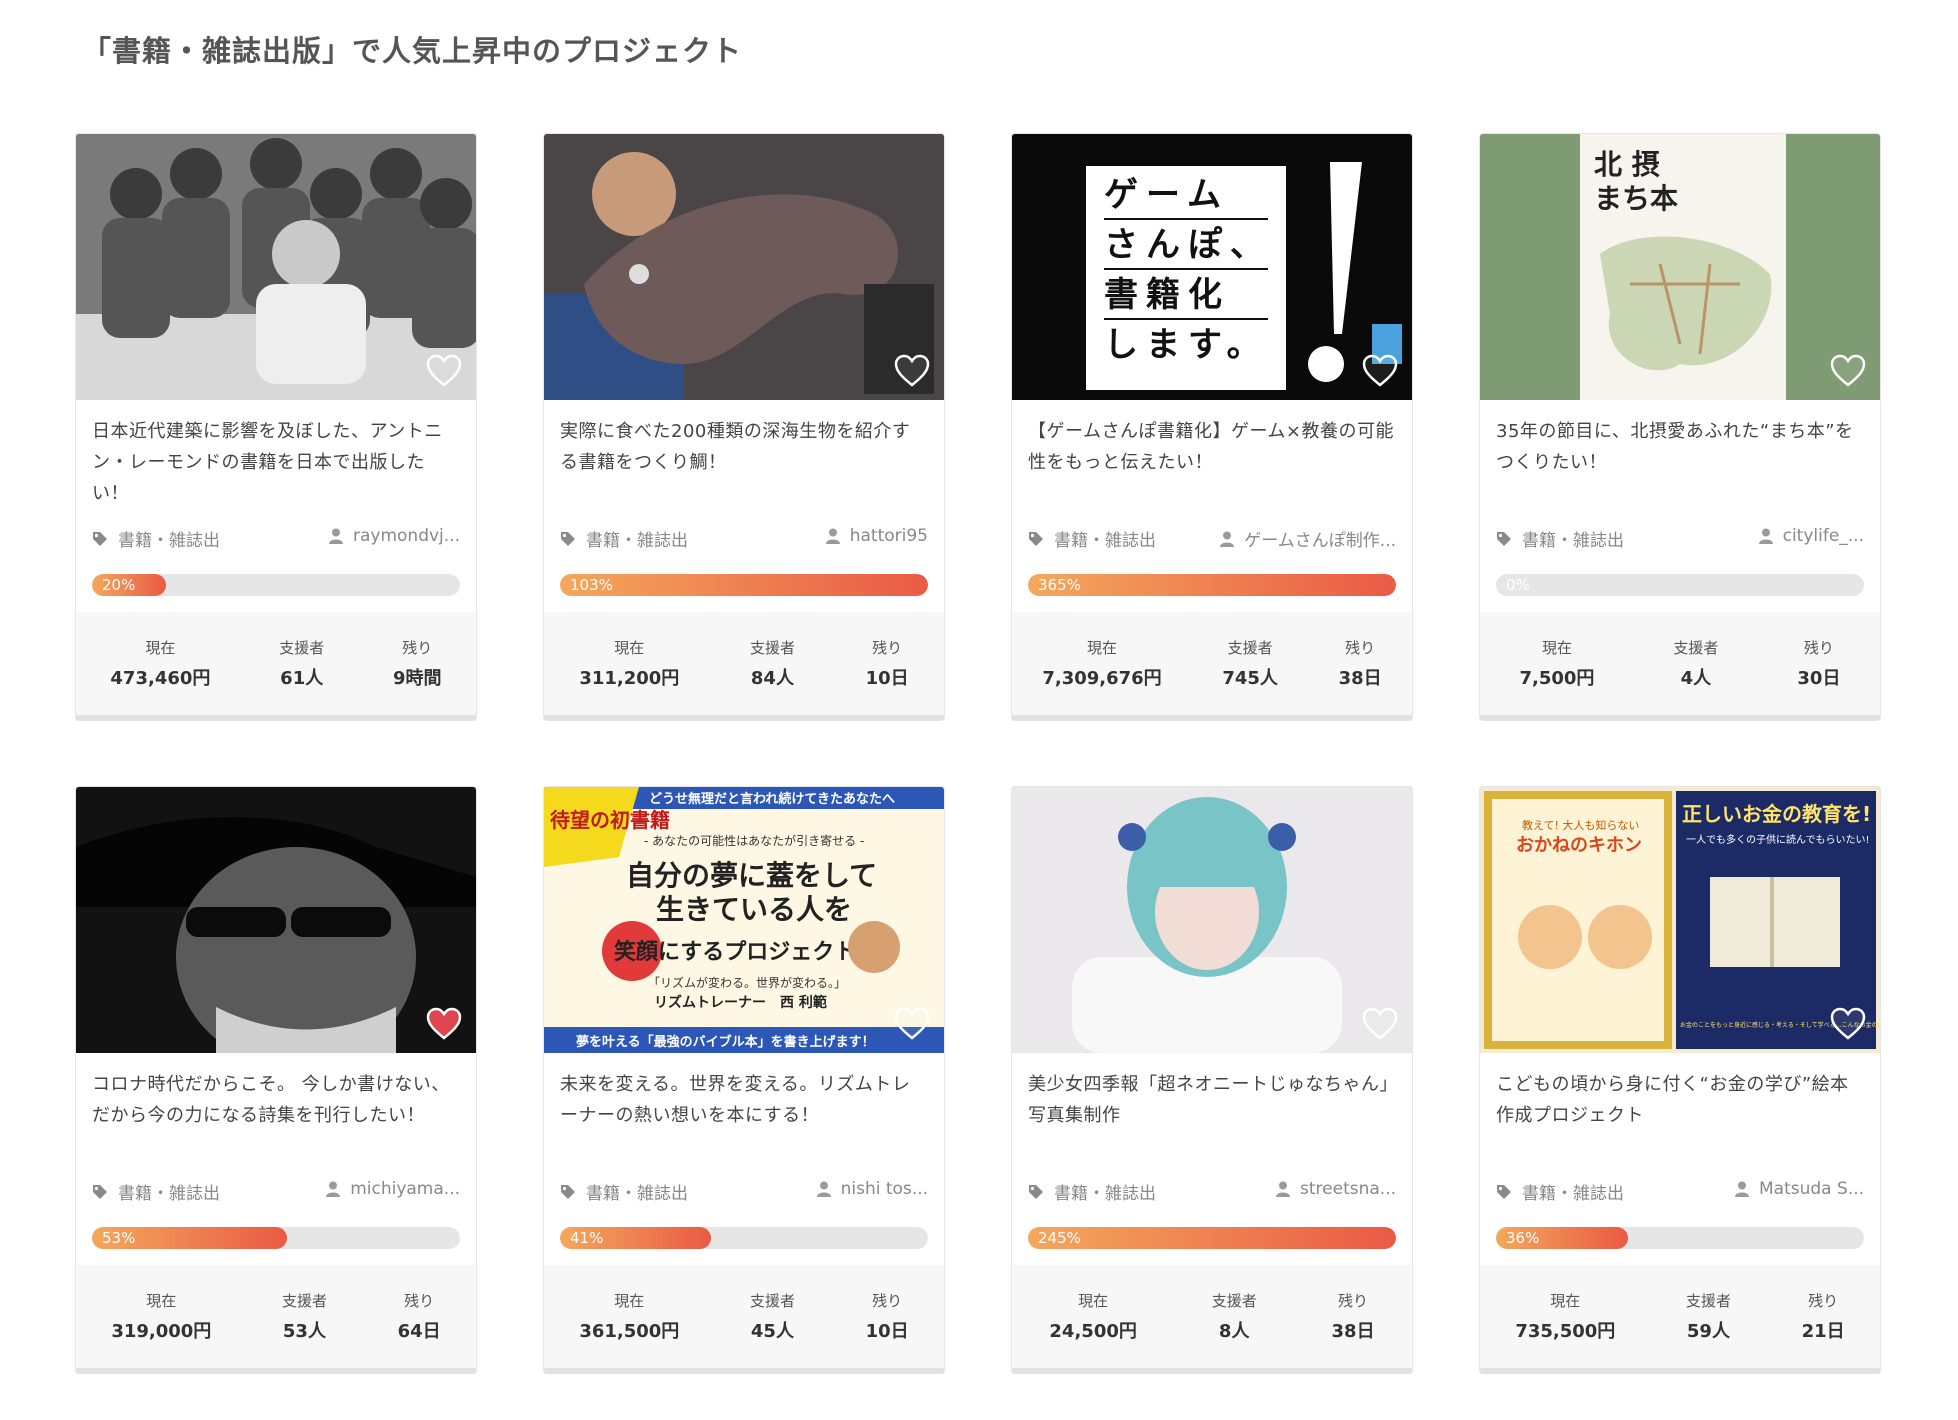 The height and width of the screenshot is (1420, 1958). Describe the element at coordinates (629, 1331) in the screenshot. I see `current-amount-value: 361,500円` at that location.